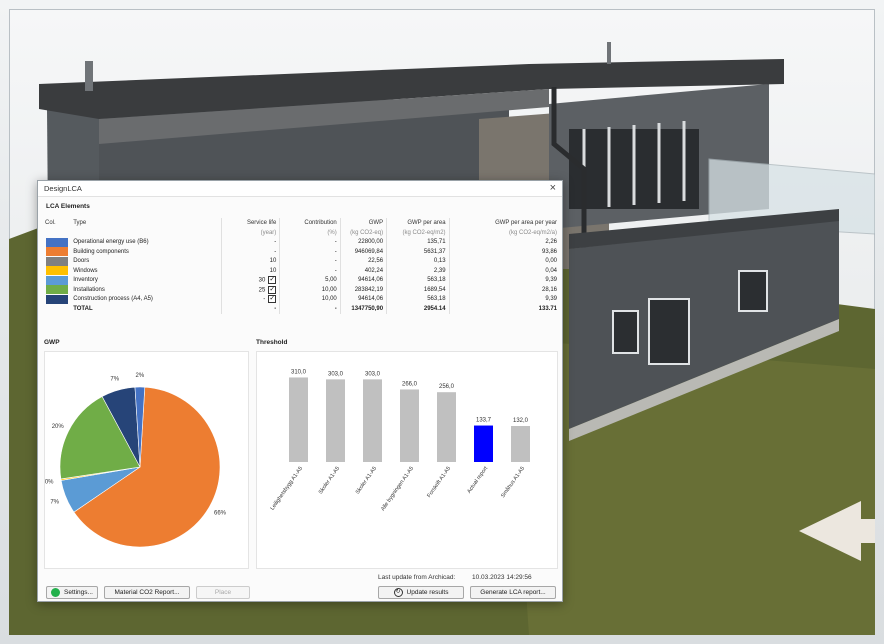 The width and height of the screenshot is (884, 644). I want to click on row-service-life: 25 ✓, so click(250, 290).